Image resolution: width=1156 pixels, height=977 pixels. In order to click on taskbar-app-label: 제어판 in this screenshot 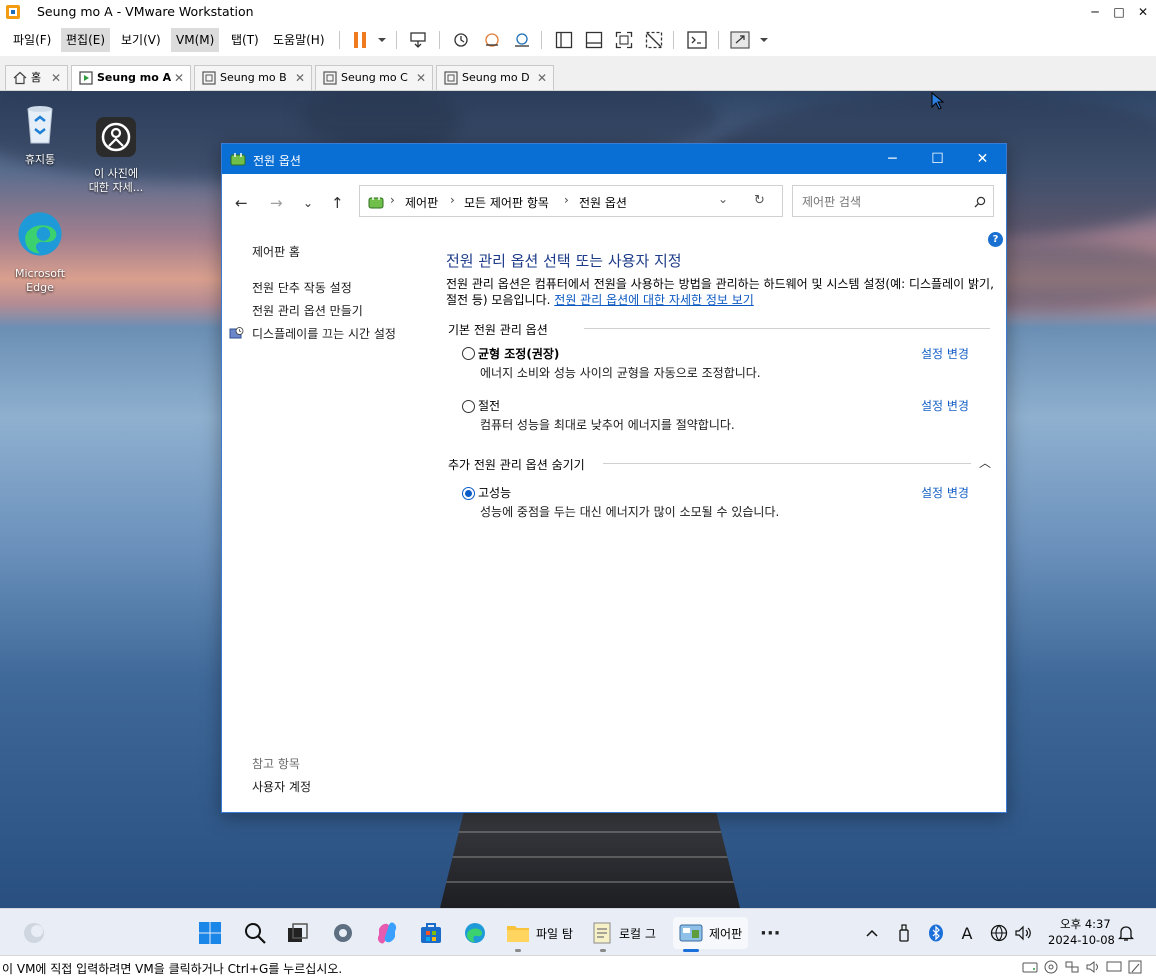, I will do `click(726, 933)`.